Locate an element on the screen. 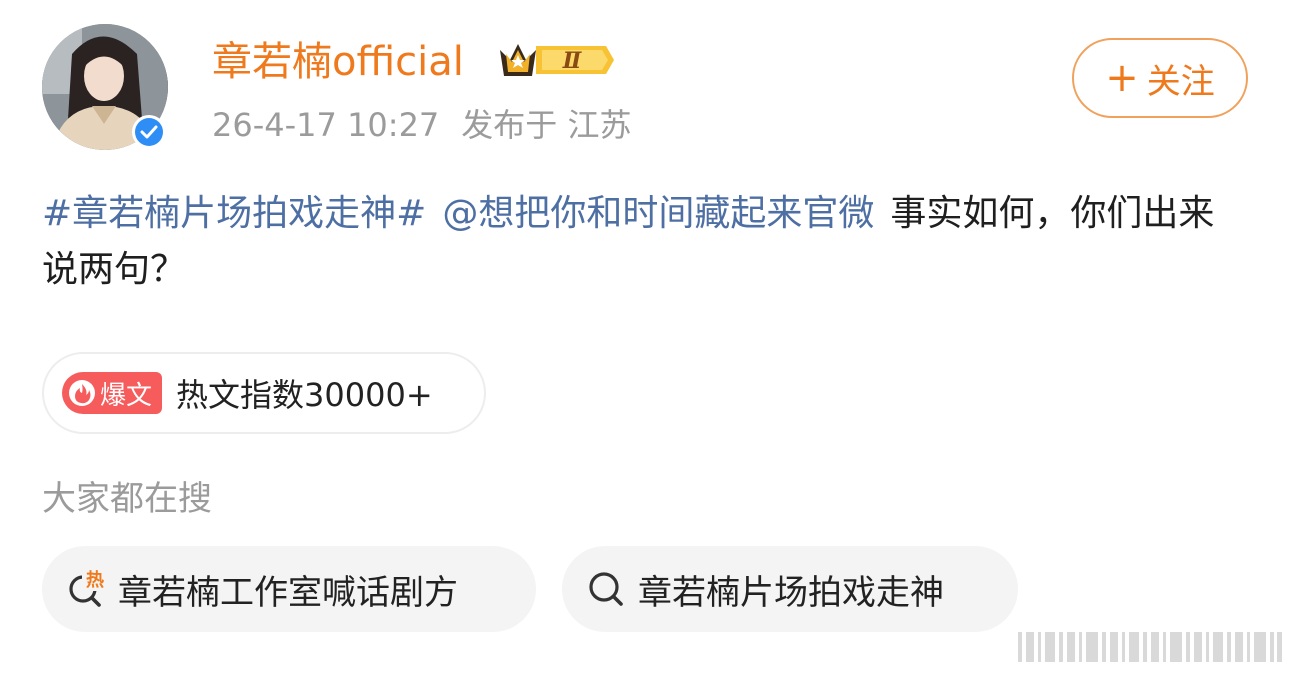 This screenshot has width=1290, height=678. plus-icon: + is located at coordinates (1122, 78).